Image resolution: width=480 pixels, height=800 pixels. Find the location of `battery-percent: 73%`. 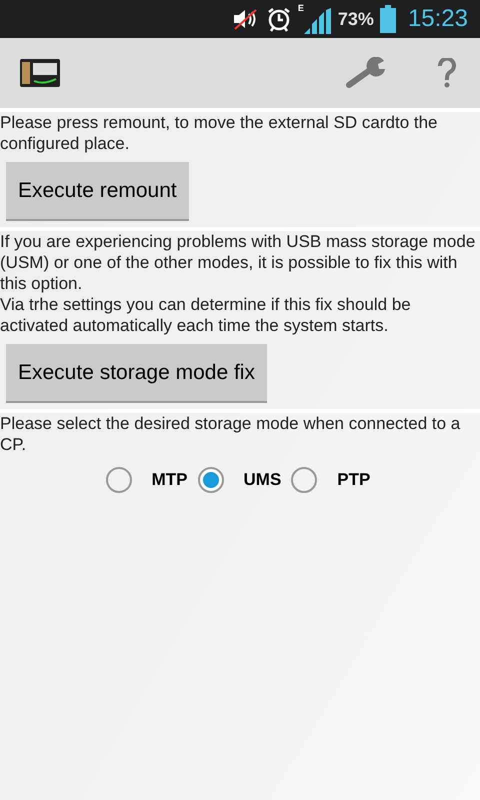

battery-percent: 73% is located at coordinates (356, 19).